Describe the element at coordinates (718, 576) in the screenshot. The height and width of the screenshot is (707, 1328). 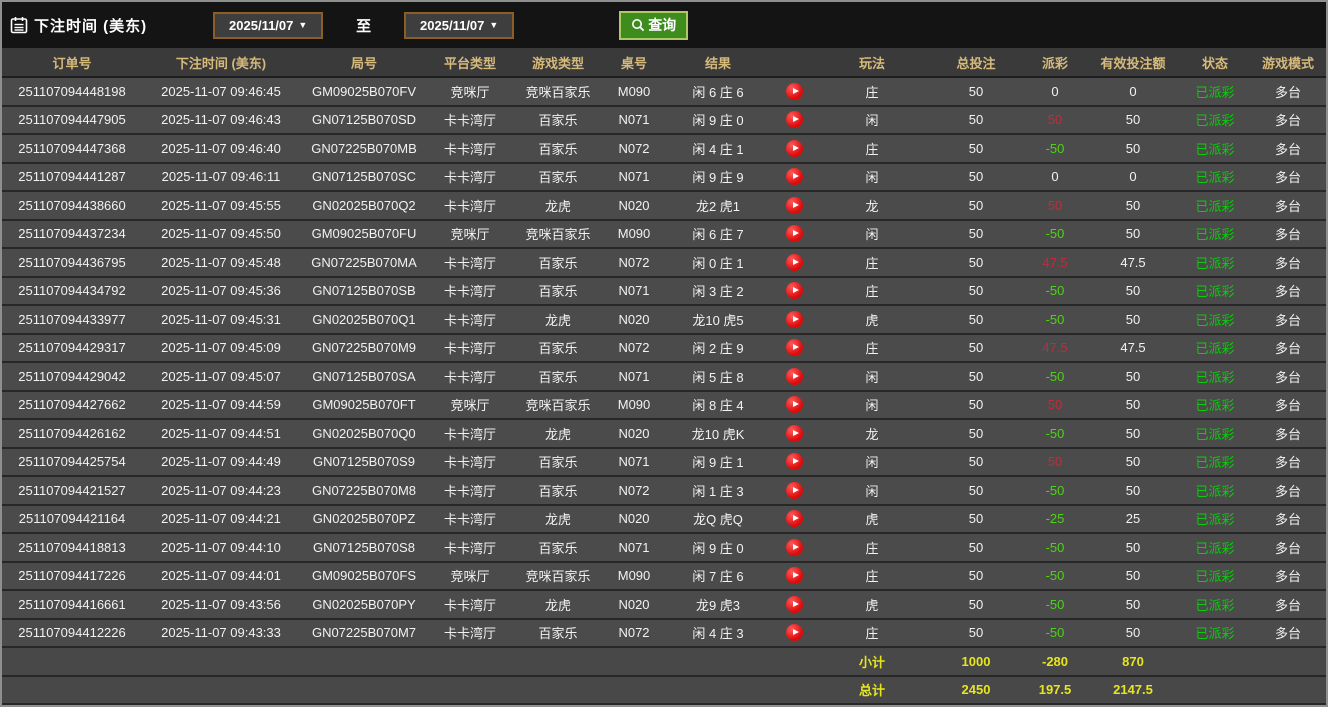
I see `result: 闲 7 庄 6` at that location.